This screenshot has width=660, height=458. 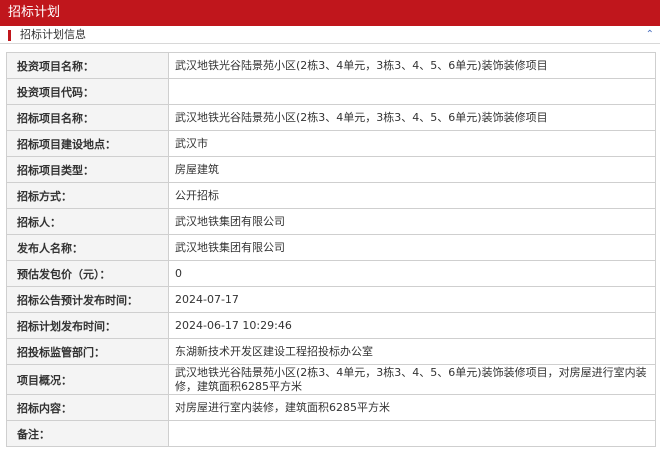 What do you see at coordinates (87, 273) in the screenshot?
I see `row-label: 预估发包价（元）：` at bounding box center [87, 273].